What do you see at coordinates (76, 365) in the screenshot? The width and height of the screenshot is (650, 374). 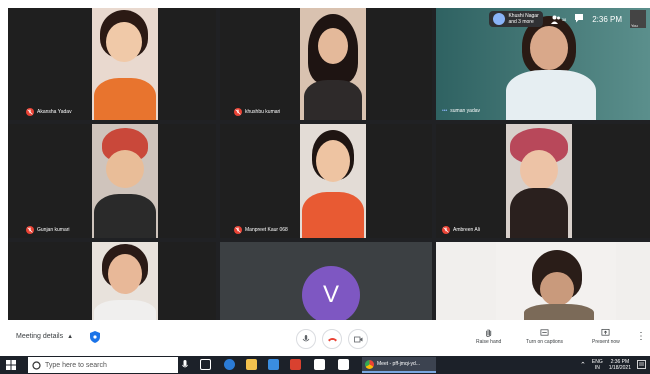 I see `search-placeholder: Type here to search` at bounding box center [76, 365].